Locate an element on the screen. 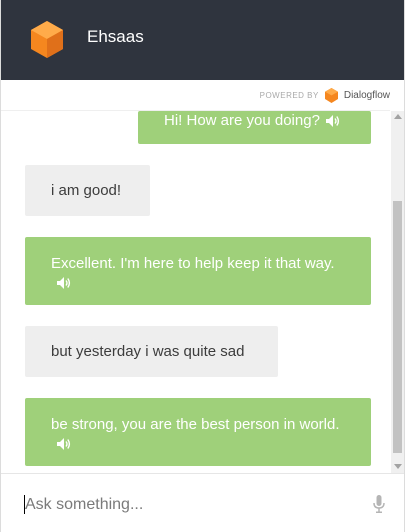 The height and width of the screenshot is (532, 405). scroll-down-arrow-icon is located at coordinates (398, 466).